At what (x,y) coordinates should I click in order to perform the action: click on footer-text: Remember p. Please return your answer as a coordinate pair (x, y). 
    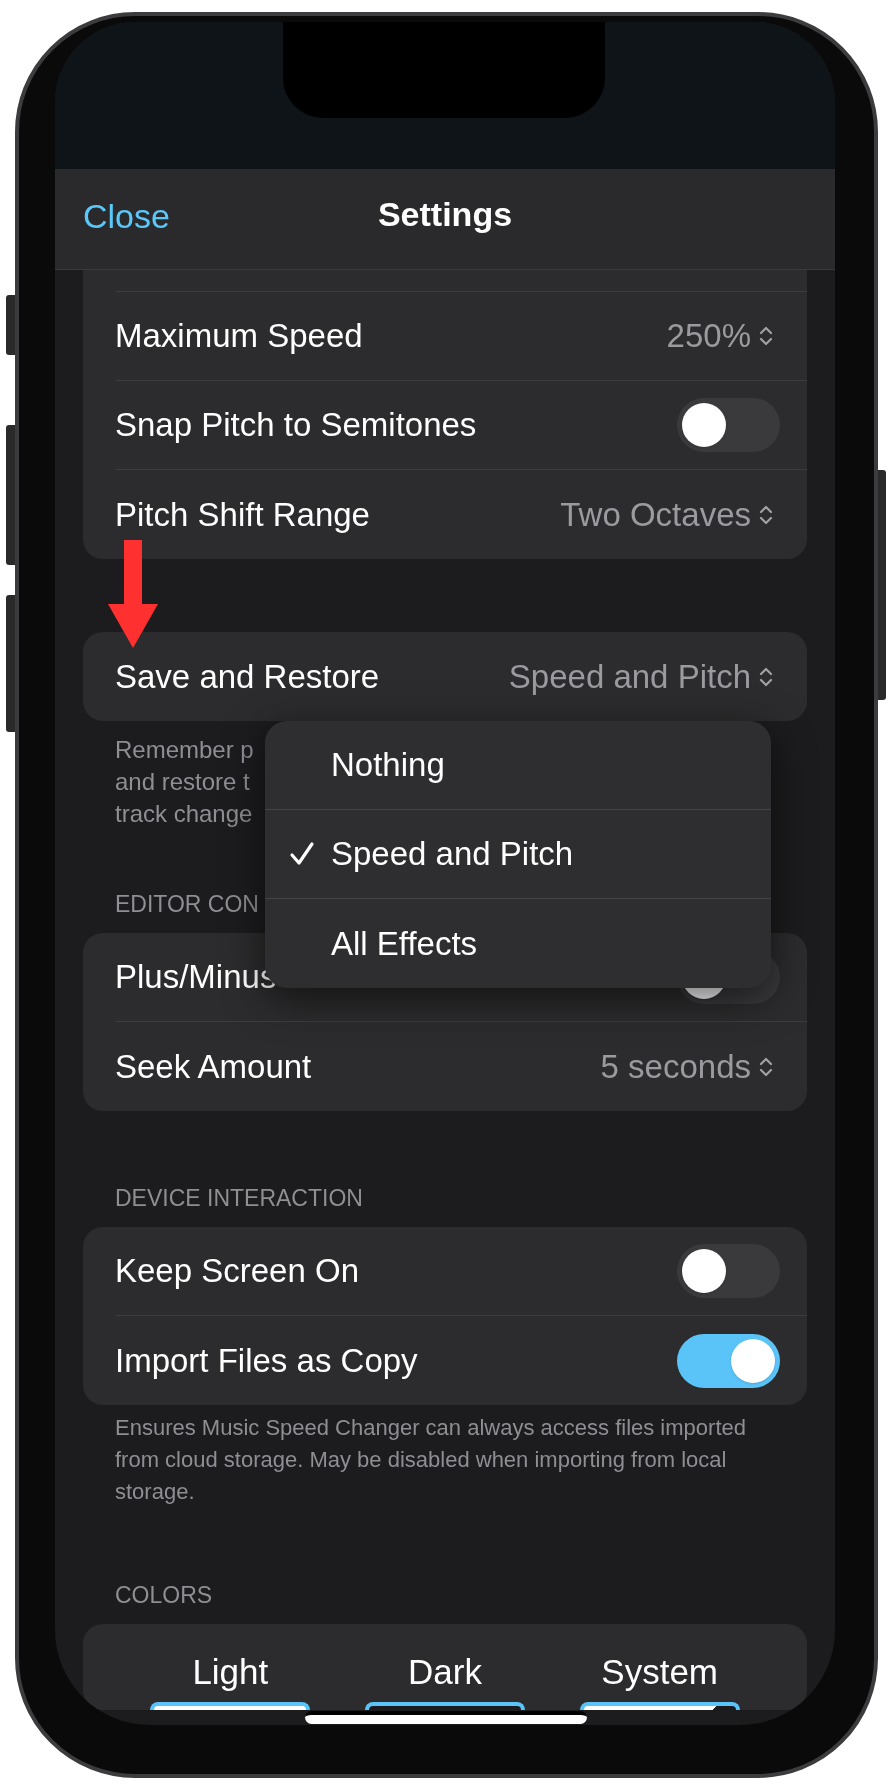
    Looking at the image, I should click on (184, 750).